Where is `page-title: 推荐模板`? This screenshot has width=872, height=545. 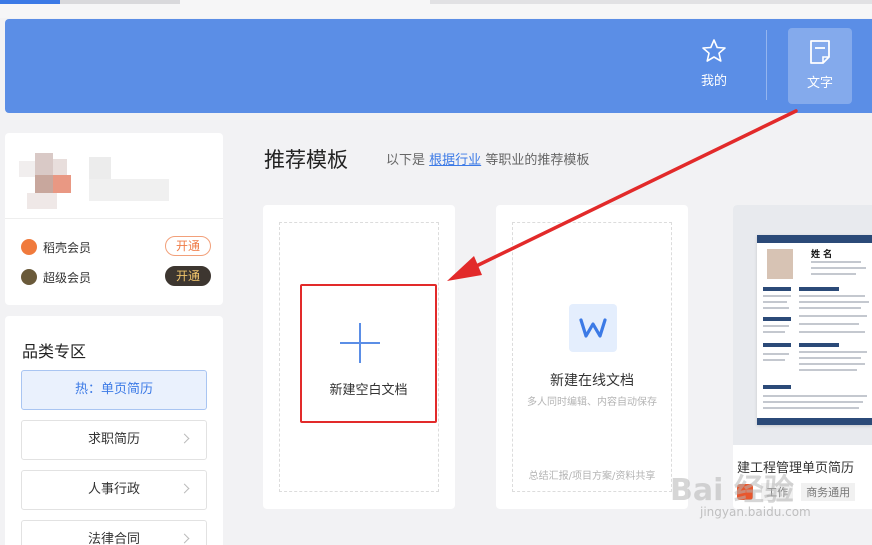
page-title: 推荐模板 is located at coordinates (306, 160).